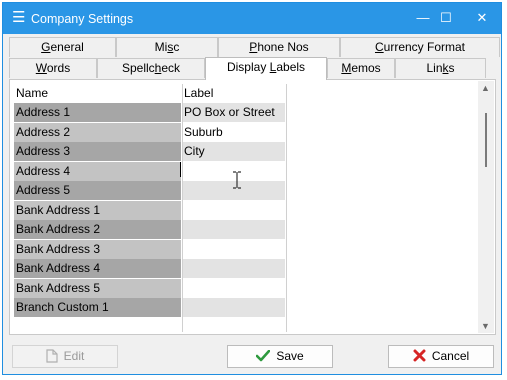  I want to click on grid-right-edge, so click(286, 208).